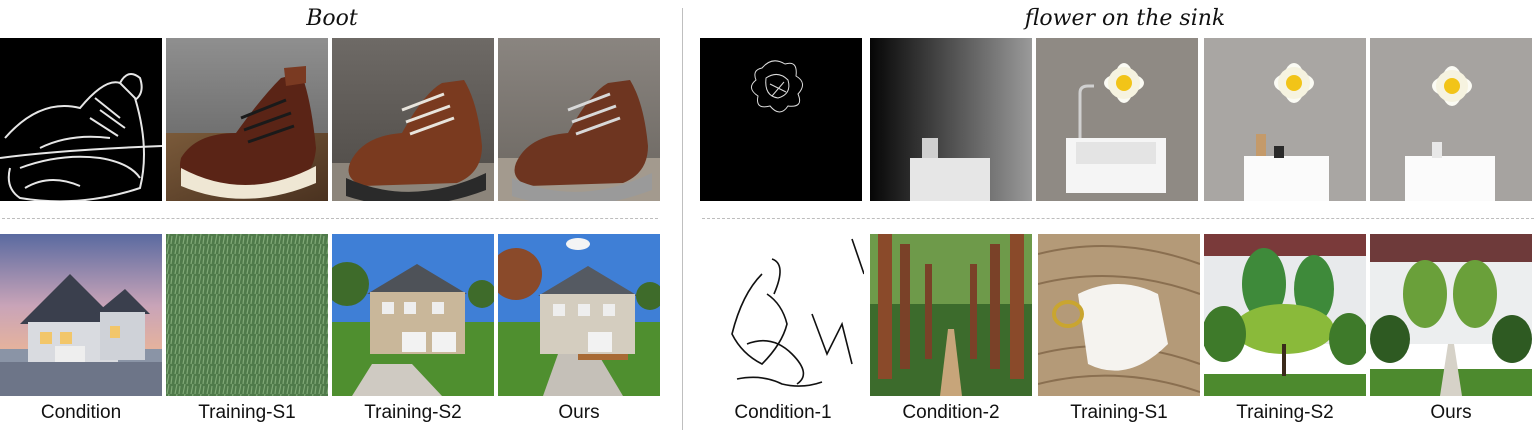 The image size is (1537, 437). Describe the element at coordinates (783, 412) in the screenshot. I see `caption-condition-1: Condition-1` at that location.